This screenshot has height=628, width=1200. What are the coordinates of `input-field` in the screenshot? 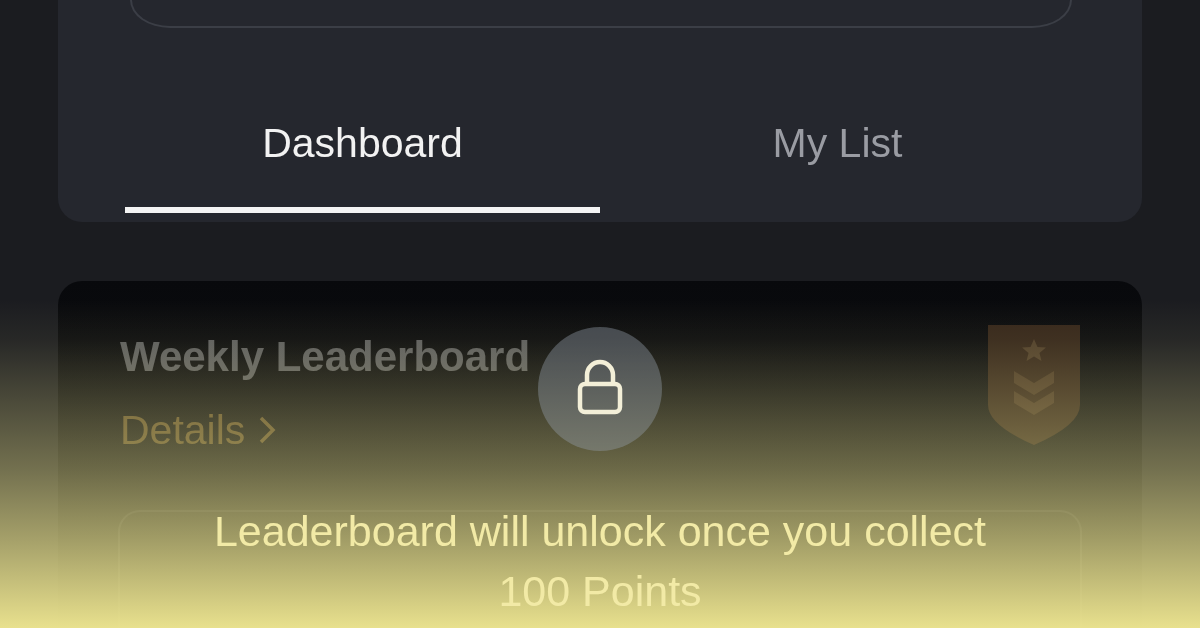 It's located at (601, 14).